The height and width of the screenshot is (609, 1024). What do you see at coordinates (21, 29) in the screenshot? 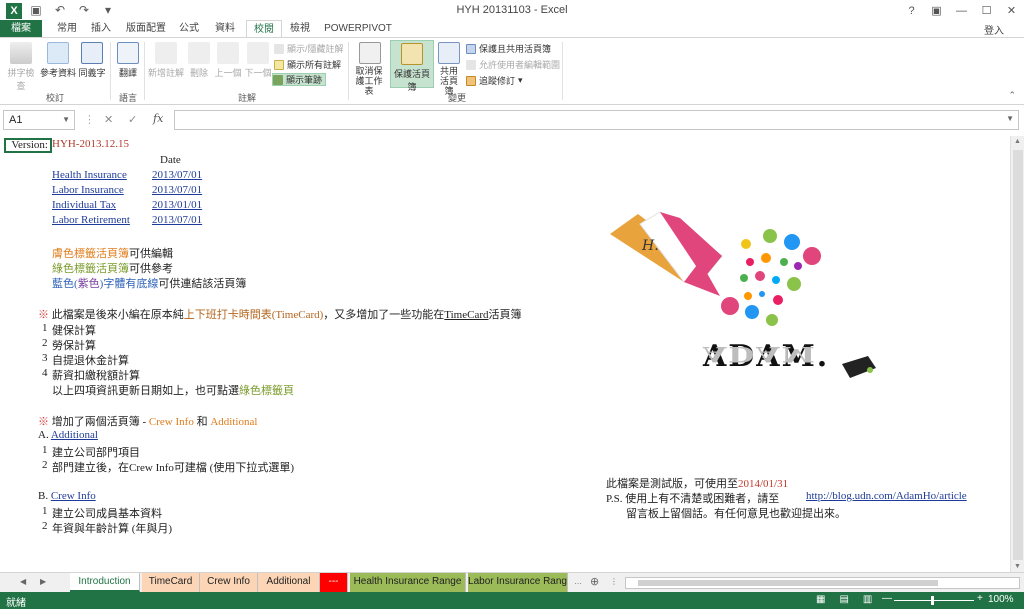
I see `tab-file: 檔案` at bounding box center [21, 29].